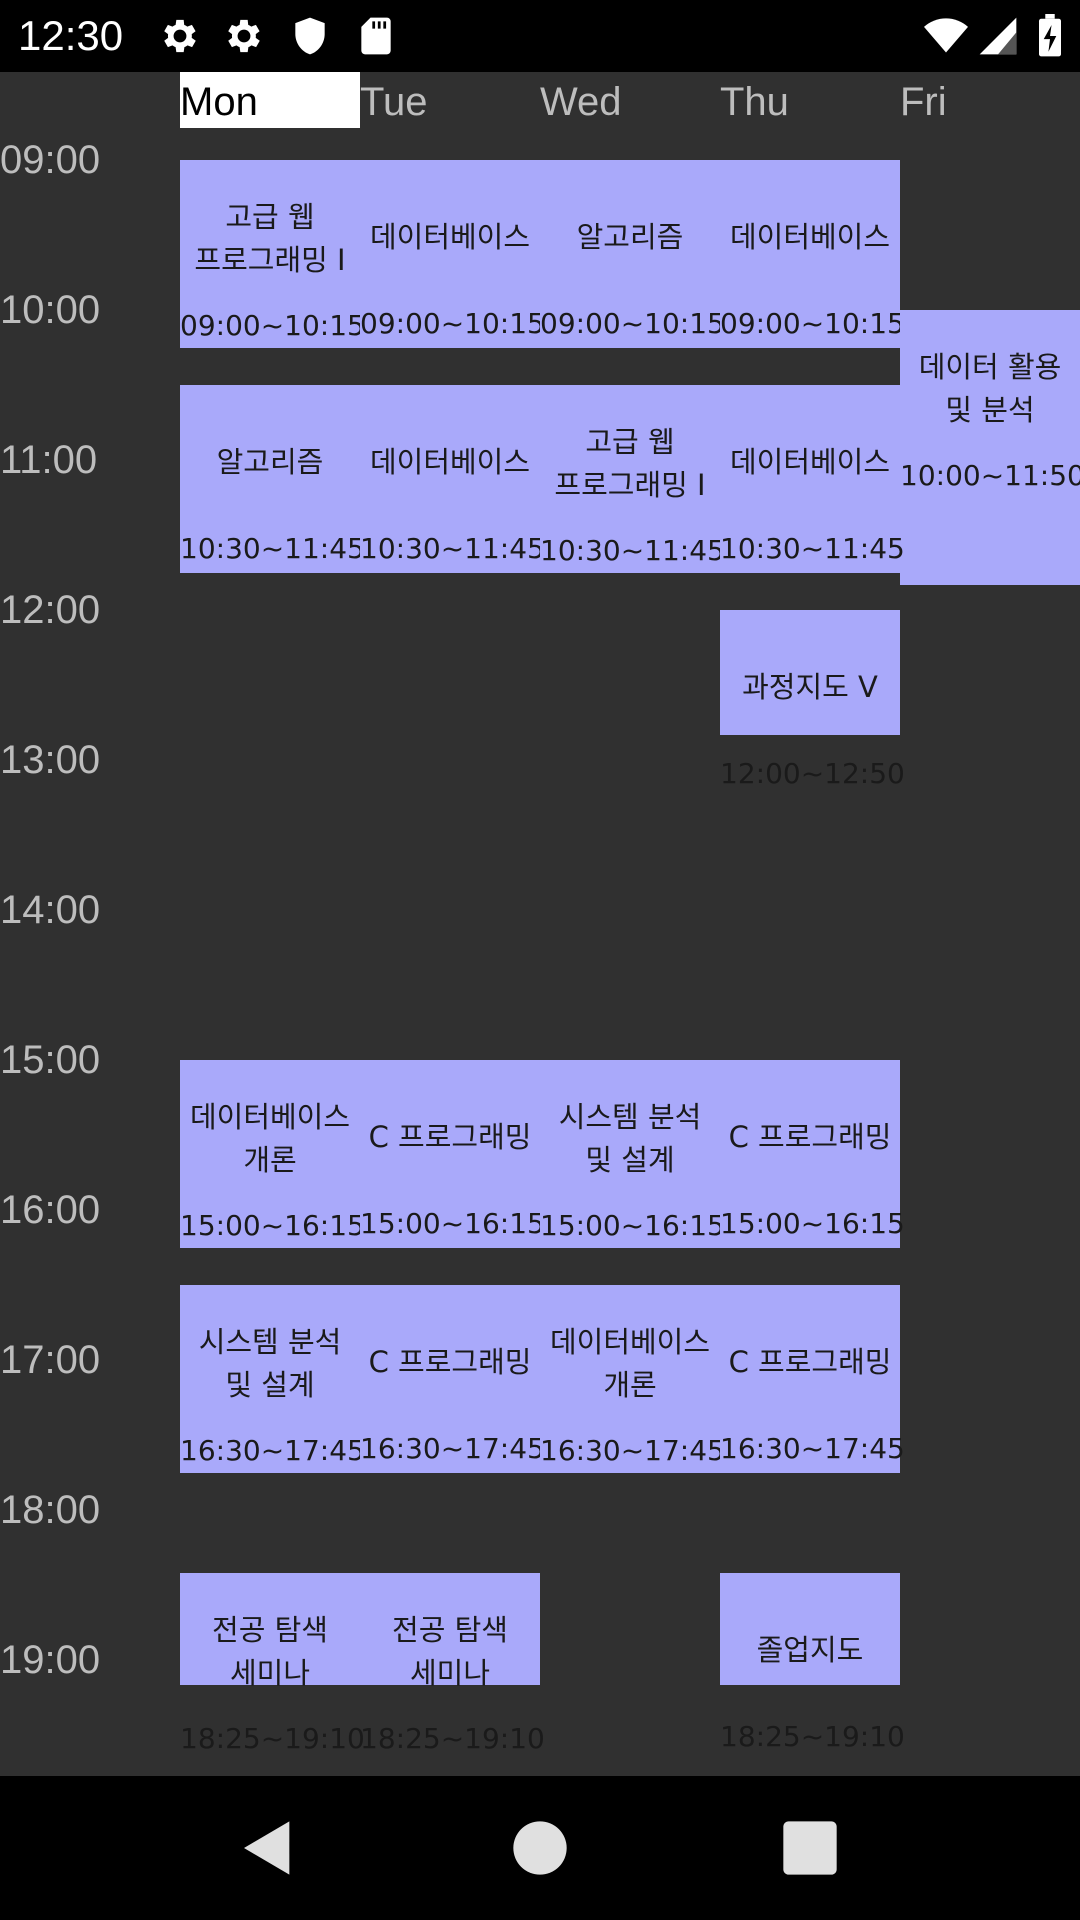  I want to click on home-icon, so click(540, 1848).